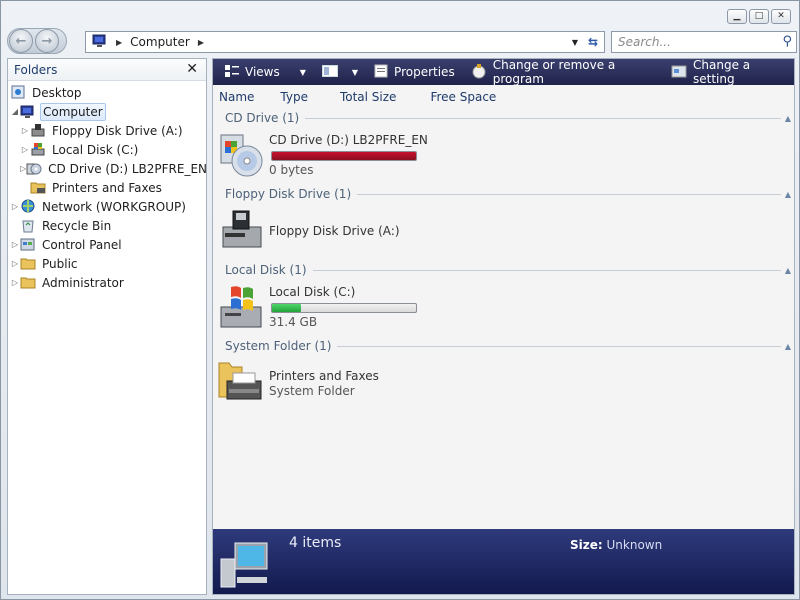 The image size is (800, 600). What do you see at coordinates (569, 194) in the screenshot?
I see `group-divider` at bounding box center [569, 194].